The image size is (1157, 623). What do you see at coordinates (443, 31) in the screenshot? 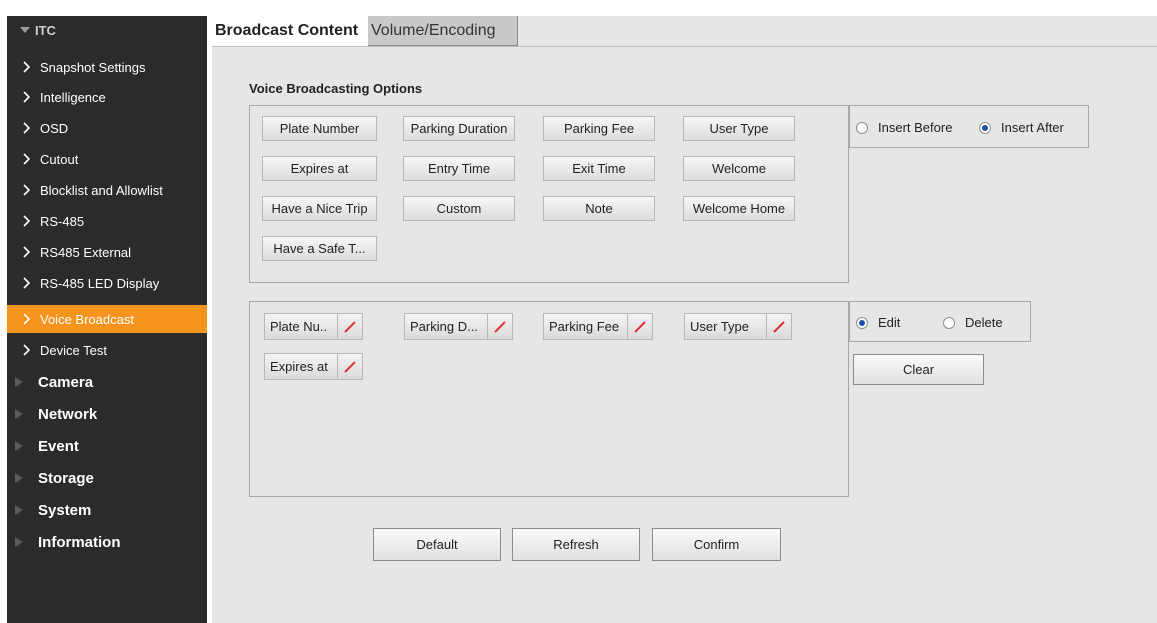
I see `tab-volume-encoding: Volume/Encoding` at bounding box center [443, 31].